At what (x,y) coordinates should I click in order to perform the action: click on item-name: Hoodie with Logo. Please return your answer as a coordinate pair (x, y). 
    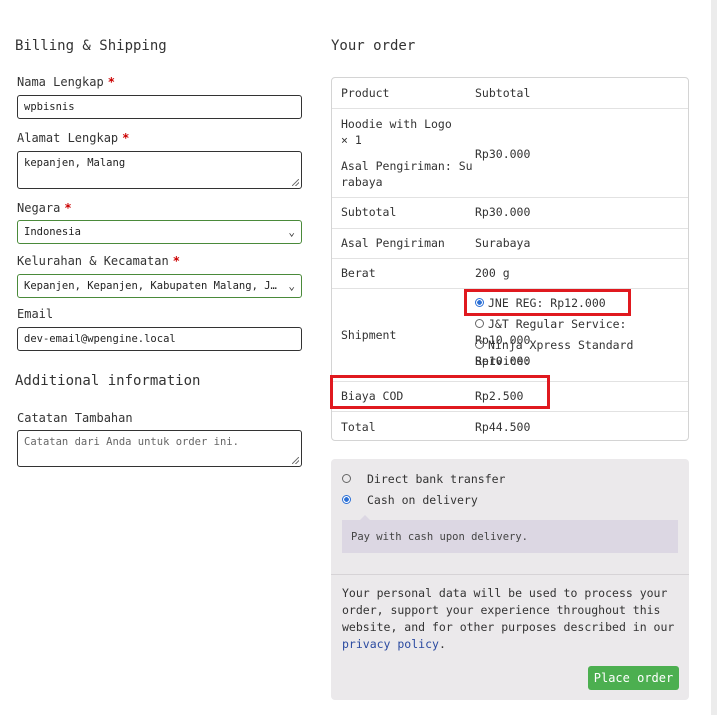
    Looking at the image, I should click on (396, 124).